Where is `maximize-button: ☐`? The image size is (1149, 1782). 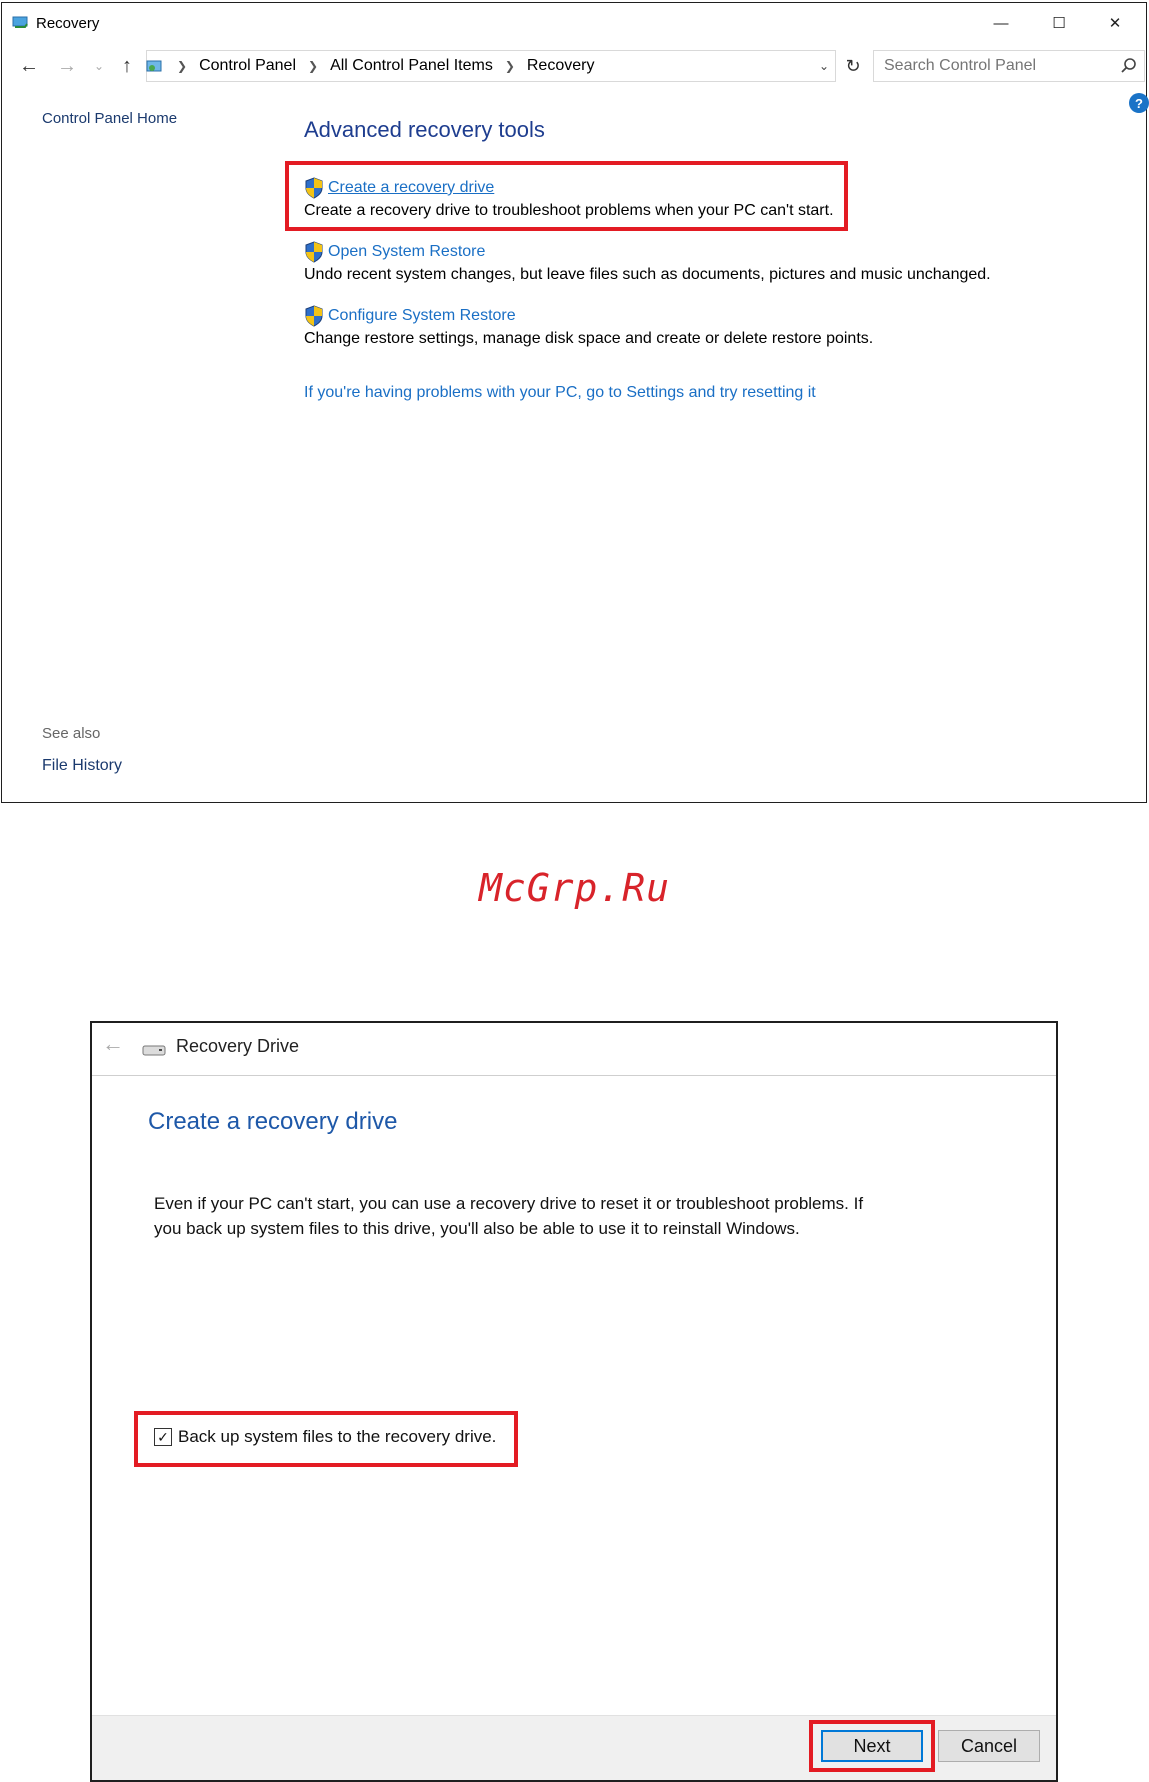 maximize-button: ☐ is located at coordinates (1059, 23).